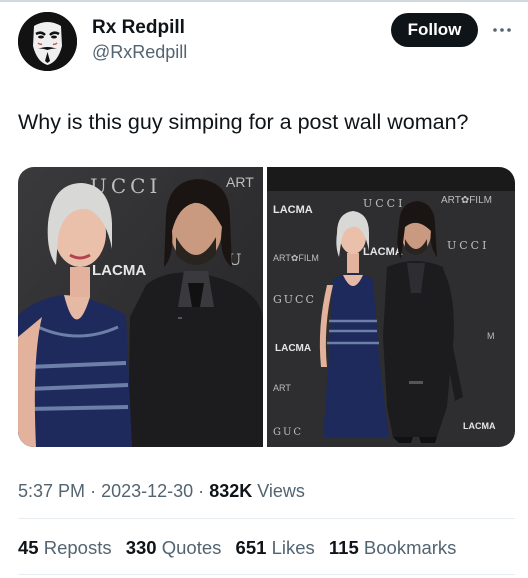 The width and height of the screenshot is (528, 578). I want to click on likes-count: 651, so click(251, 547).